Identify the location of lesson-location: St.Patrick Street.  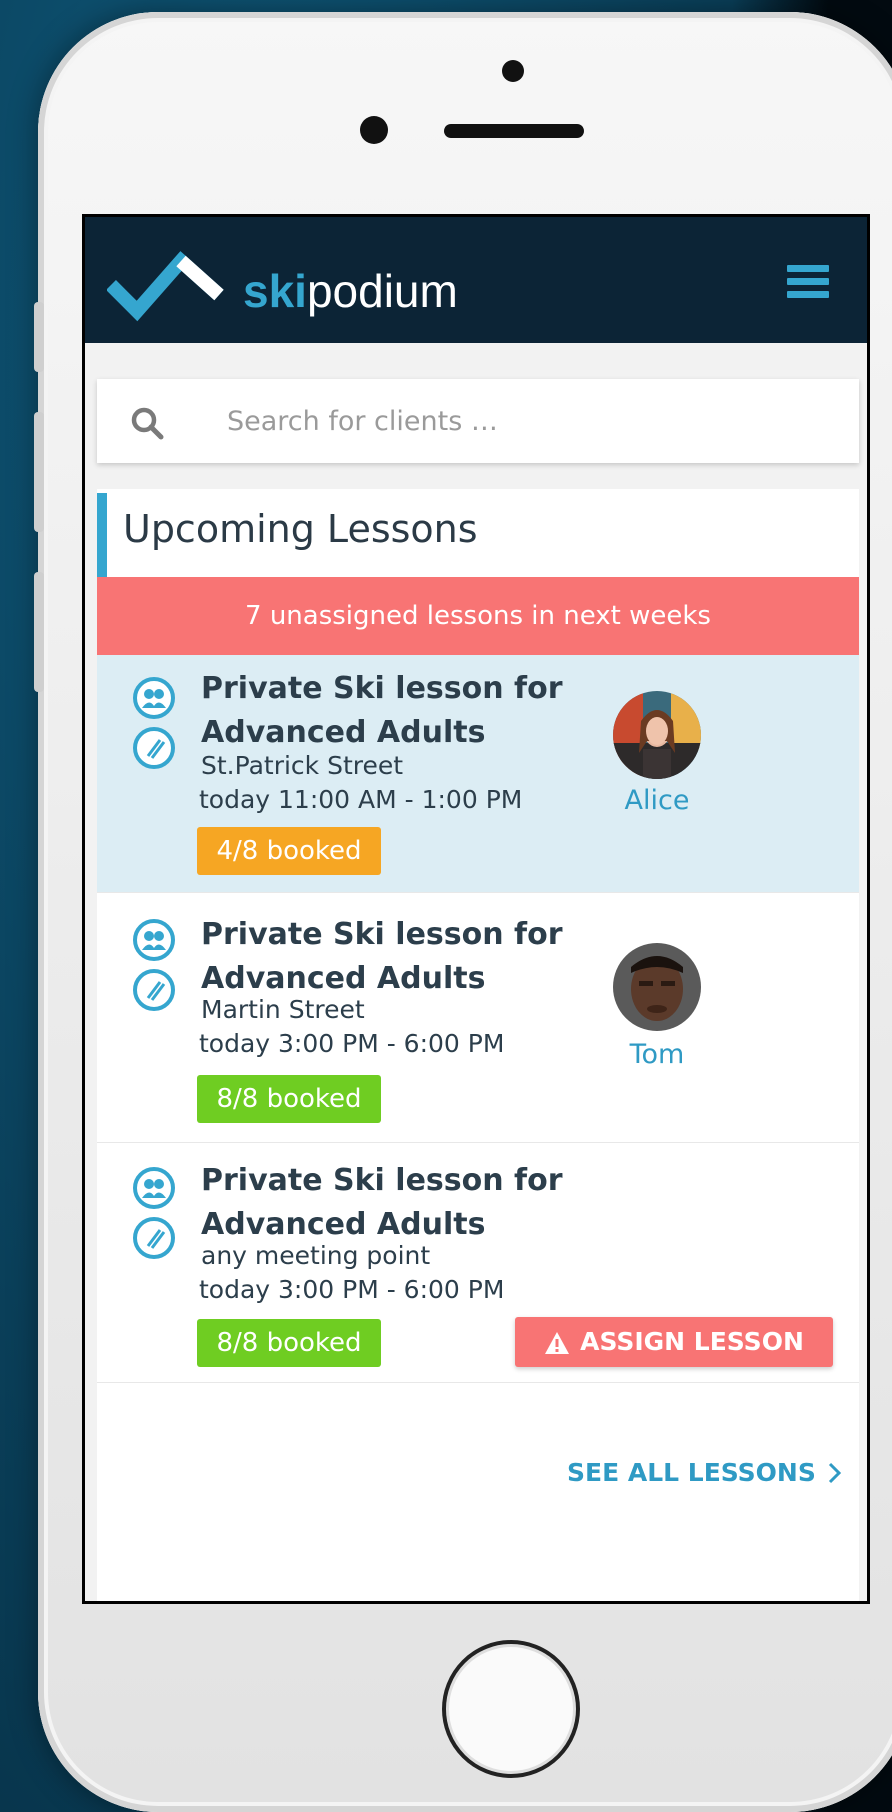
(302, 765).